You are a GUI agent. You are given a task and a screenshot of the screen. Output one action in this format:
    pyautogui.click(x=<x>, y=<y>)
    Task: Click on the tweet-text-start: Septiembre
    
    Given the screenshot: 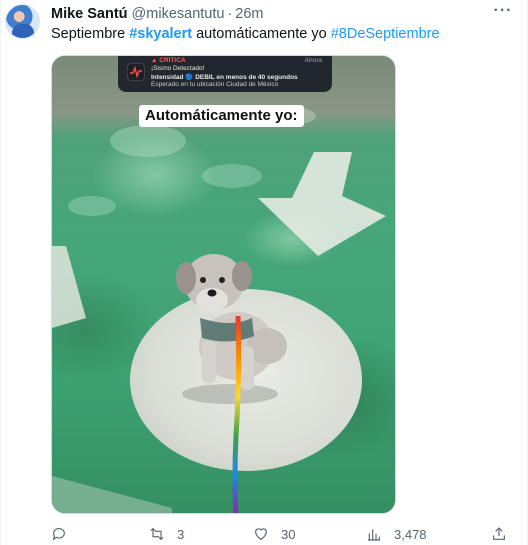 What is the action you would take?
    pyautogui.click(x=90, y=34)
    